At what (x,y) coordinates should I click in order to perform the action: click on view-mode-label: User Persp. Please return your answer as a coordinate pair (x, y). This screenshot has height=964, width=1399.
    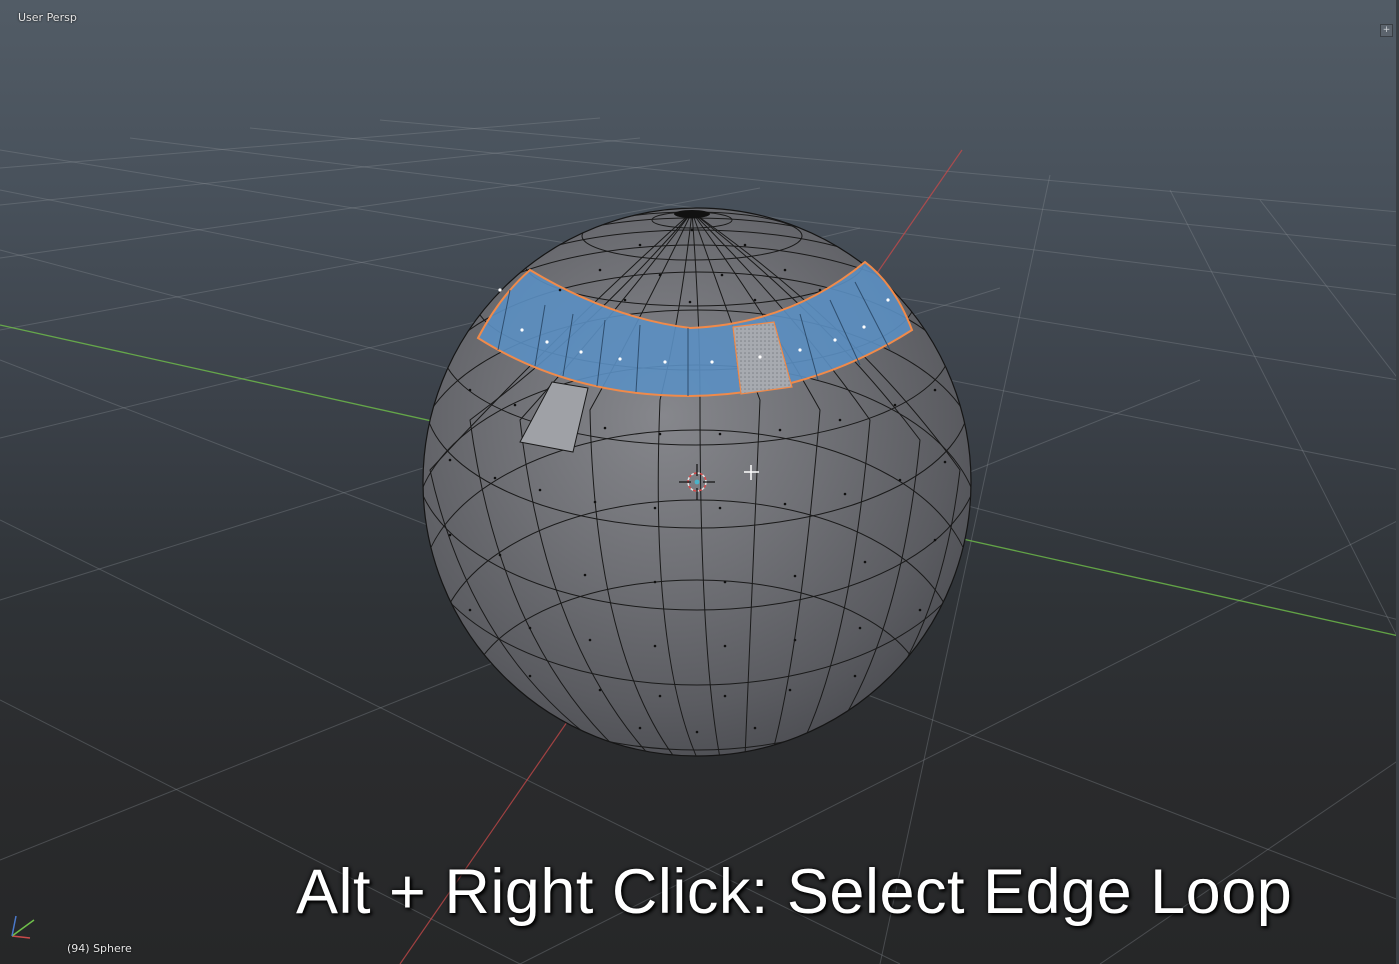
    Looking at the image, I should click on (47, 17).